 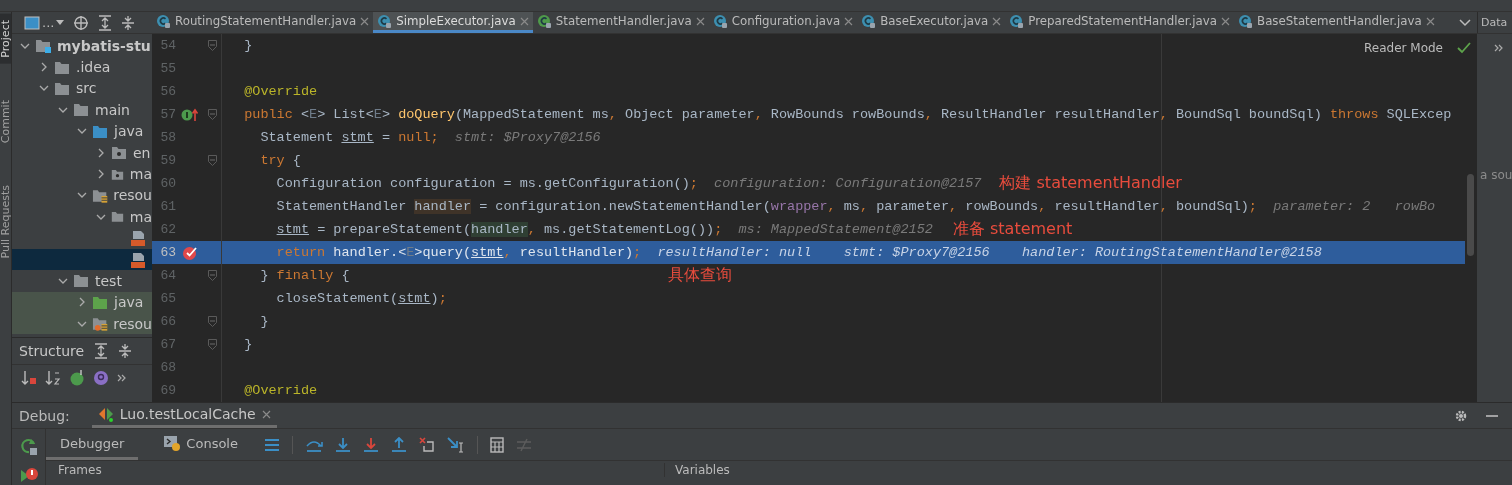 I want to click on sort-alphabetically-icon, so click(x=53, y=378).